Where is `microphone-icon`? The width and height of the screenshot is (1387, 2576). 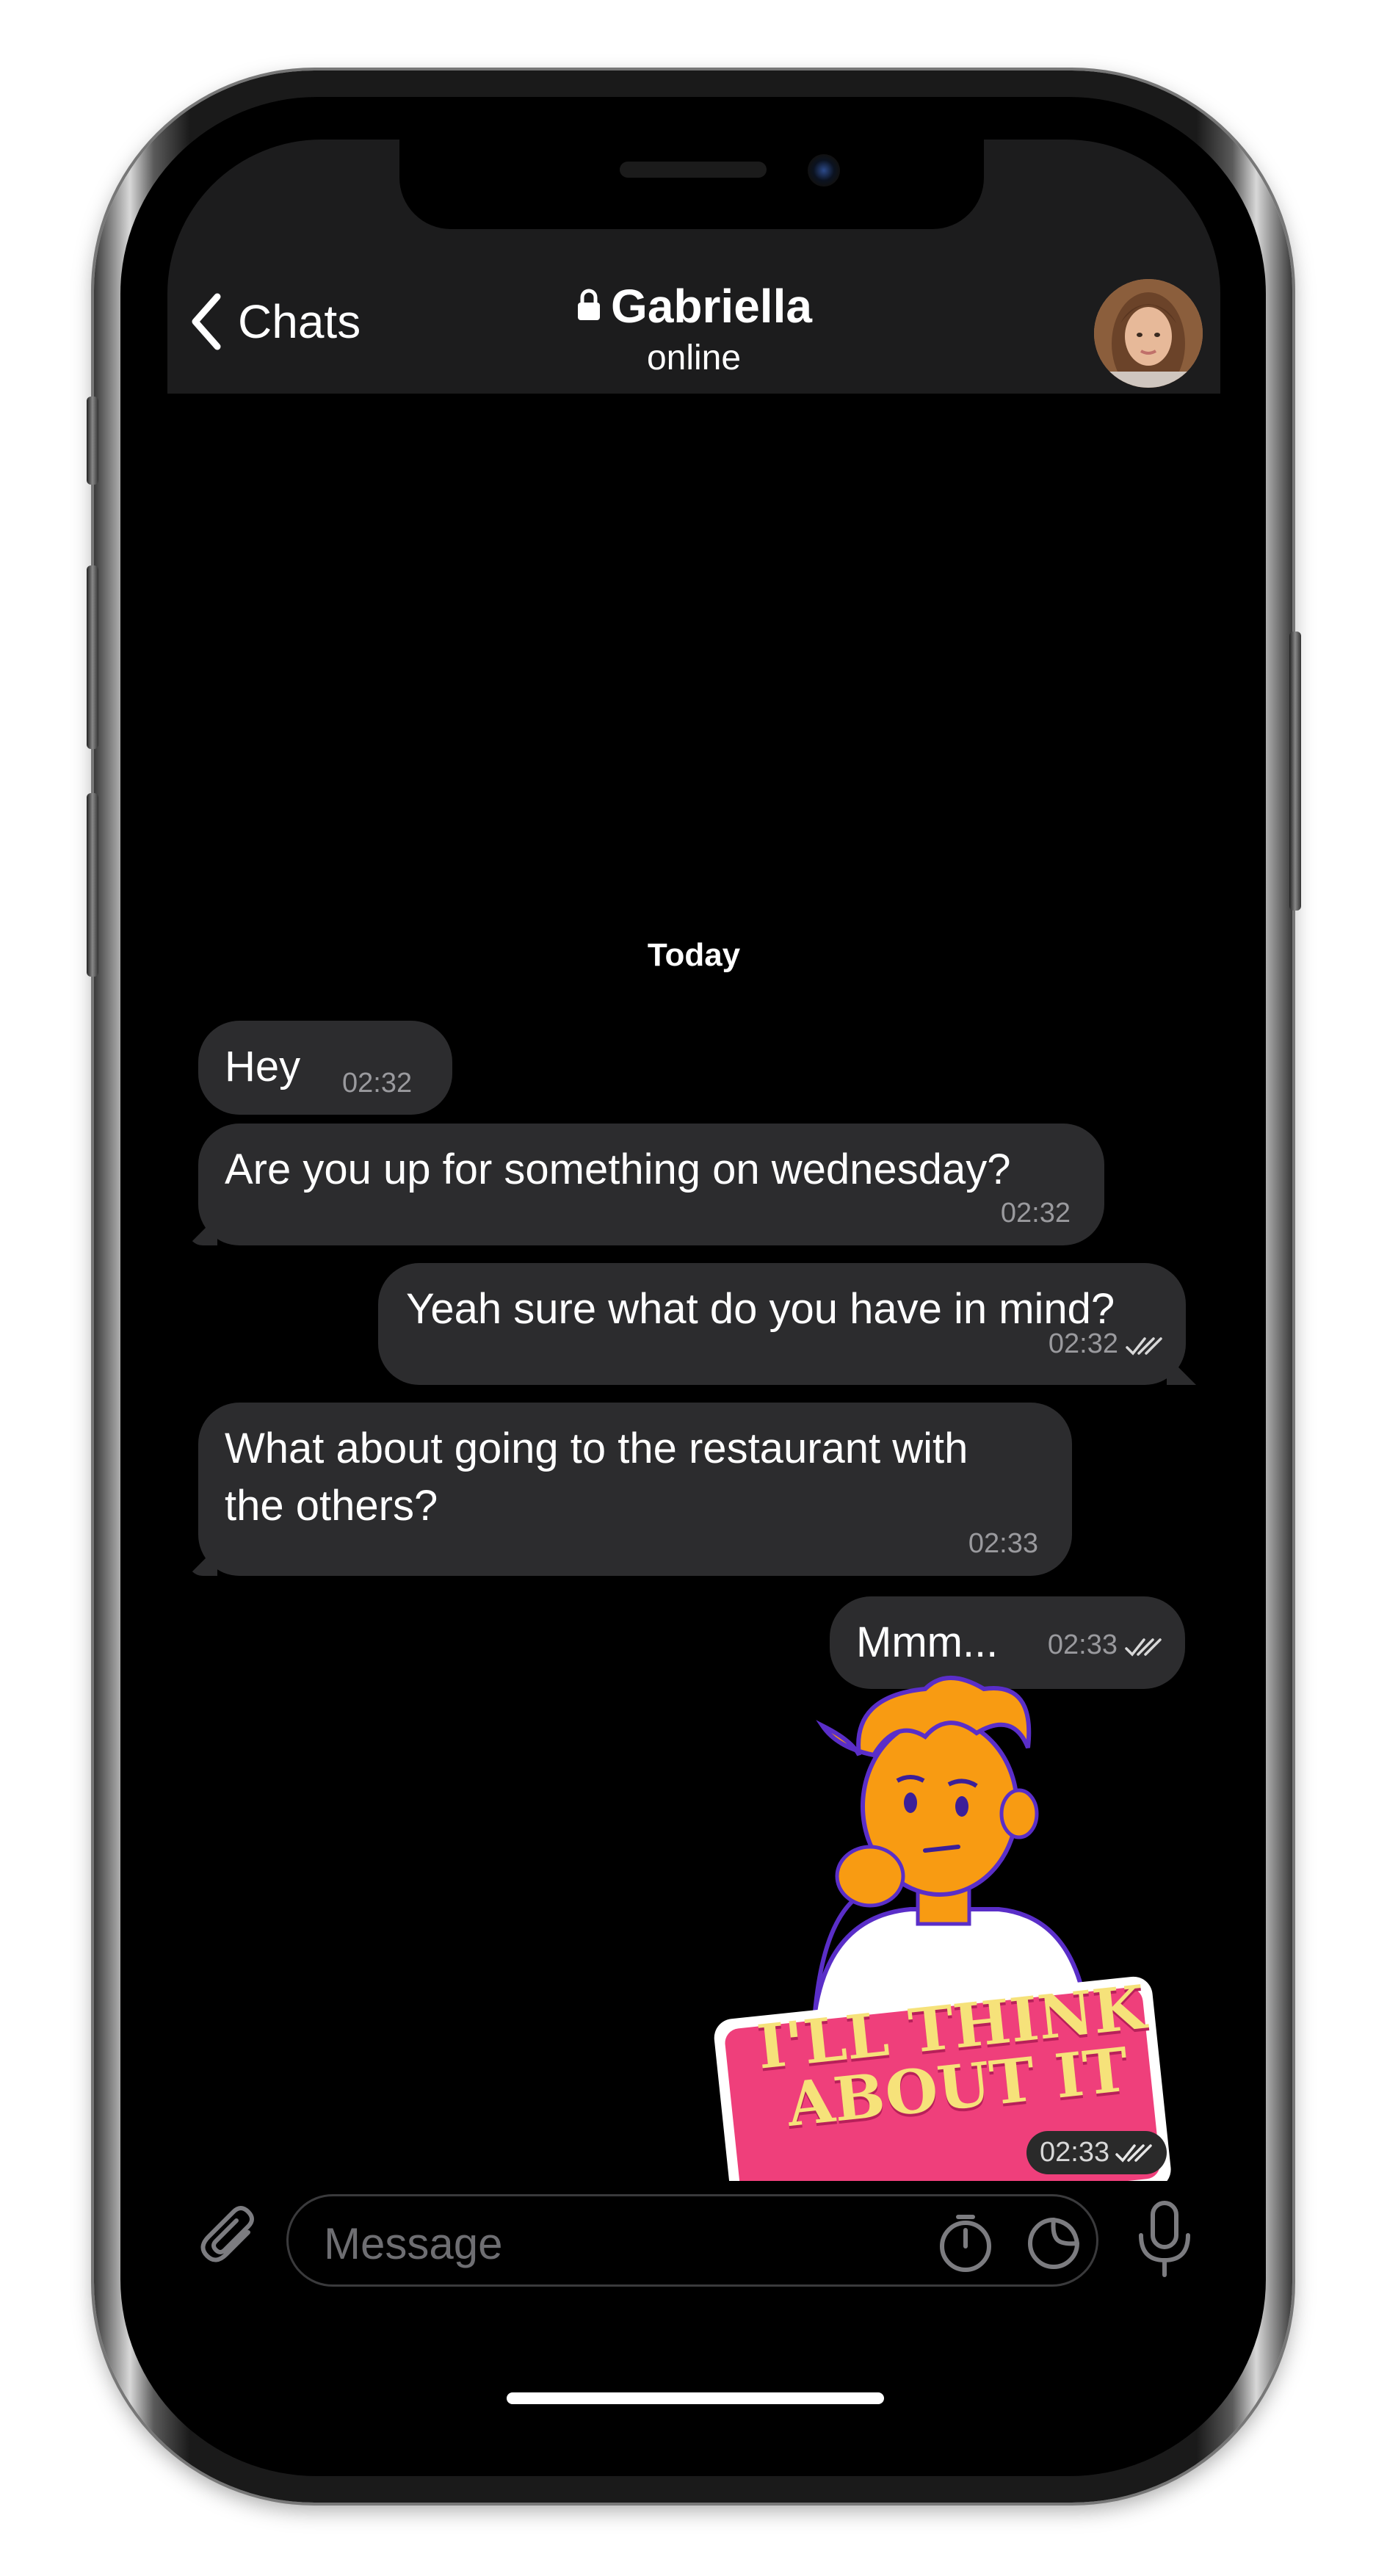
microphone-icon is located at coordinates (1164, 2239).